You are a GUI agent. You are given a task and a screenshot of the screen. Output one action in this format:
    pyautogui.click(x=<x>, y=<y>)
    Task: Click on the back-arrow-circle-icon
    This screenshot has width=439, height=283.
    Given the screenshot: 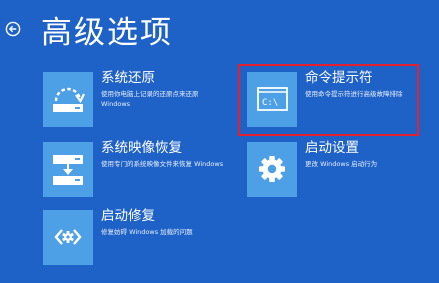 What is the action you would take?
    pyautogui.click(x=13, y=29)
    